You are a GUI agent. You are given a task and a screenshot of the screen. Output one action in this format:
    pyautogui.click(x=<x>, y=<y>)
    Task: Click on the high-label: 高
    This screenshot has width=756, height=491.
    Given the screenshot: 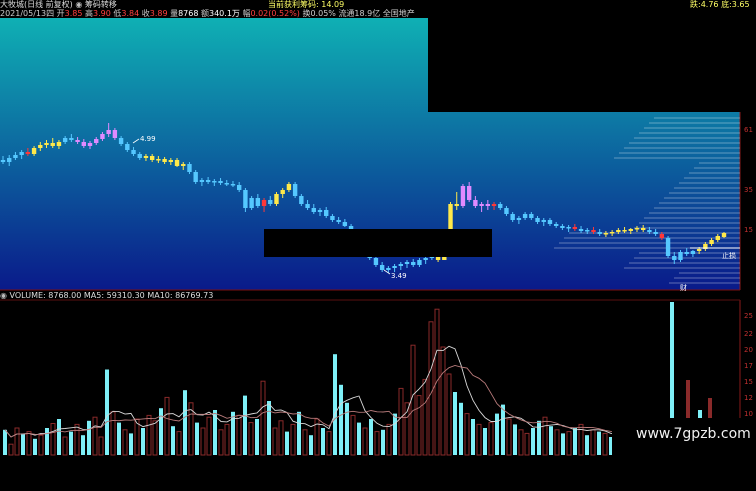 What is the action you would take?
    pyautogui.click(x=89, y=13)
    